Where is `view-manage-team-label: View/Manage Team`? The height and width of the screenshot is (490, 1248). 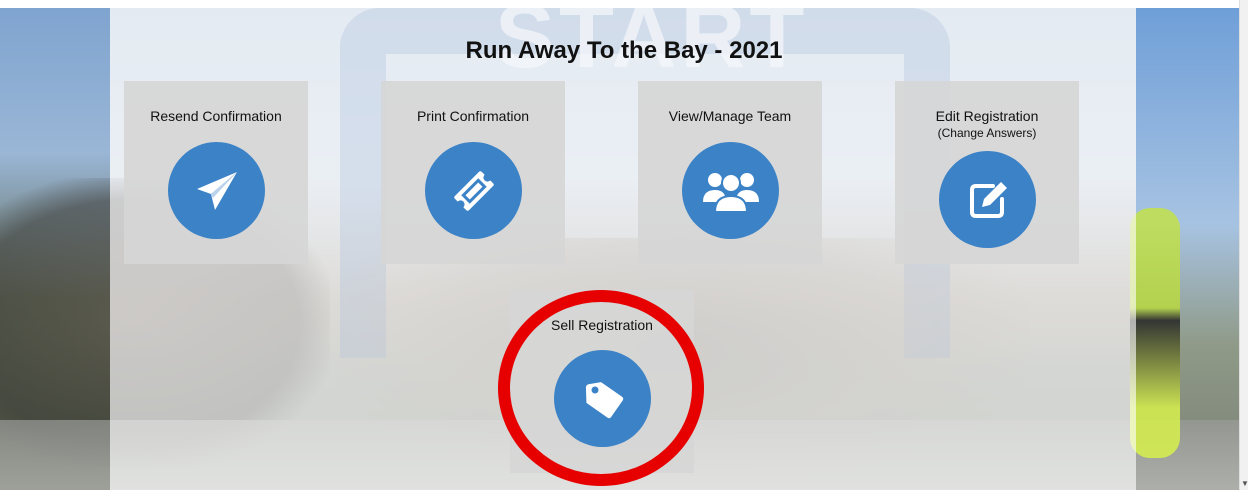
view-manage-team-label: View/Manage Team is located at coordinates (730, 116).